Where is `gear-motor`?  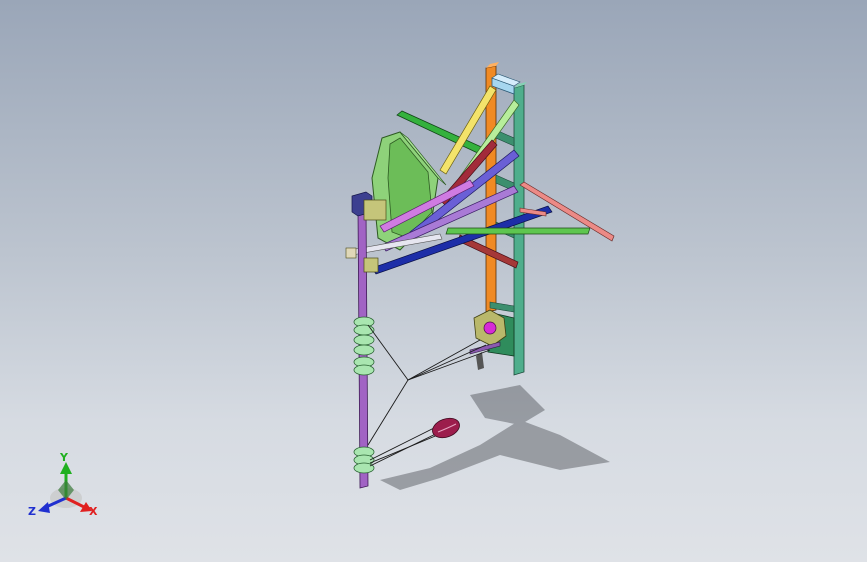 gear-motor is located at coordinates (492, 339).